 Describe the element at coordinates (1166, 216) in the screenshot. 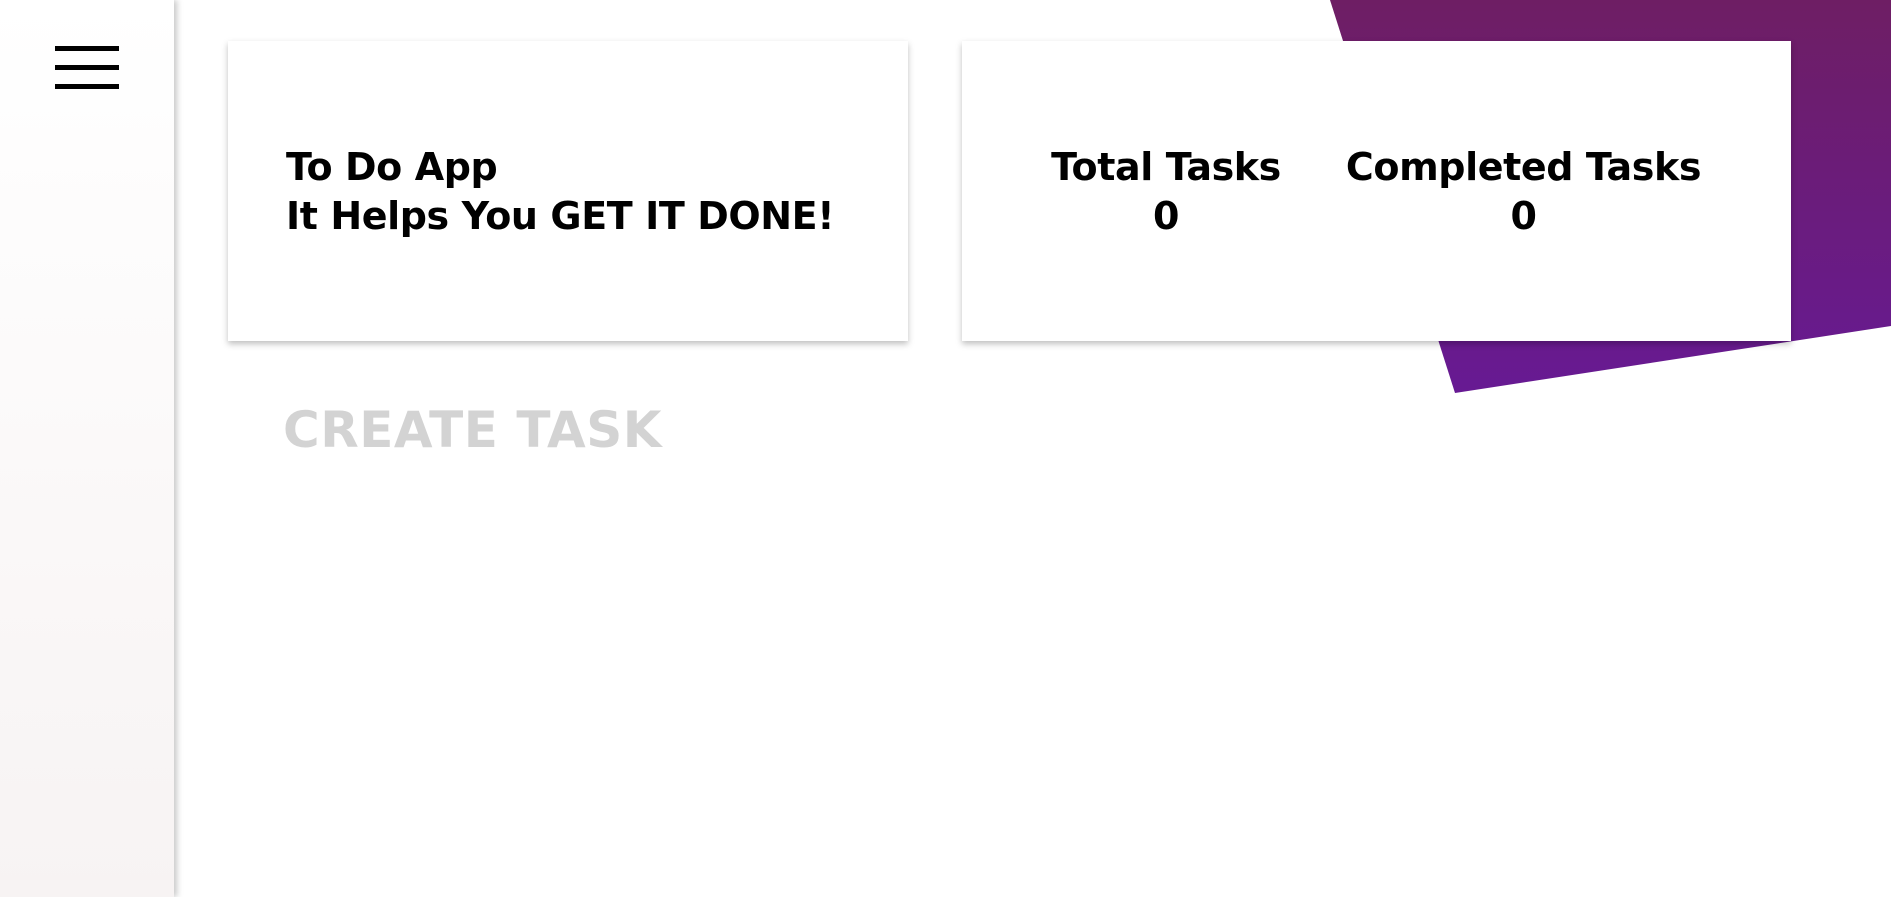

I see `total-tasks-value: 0` at that location.